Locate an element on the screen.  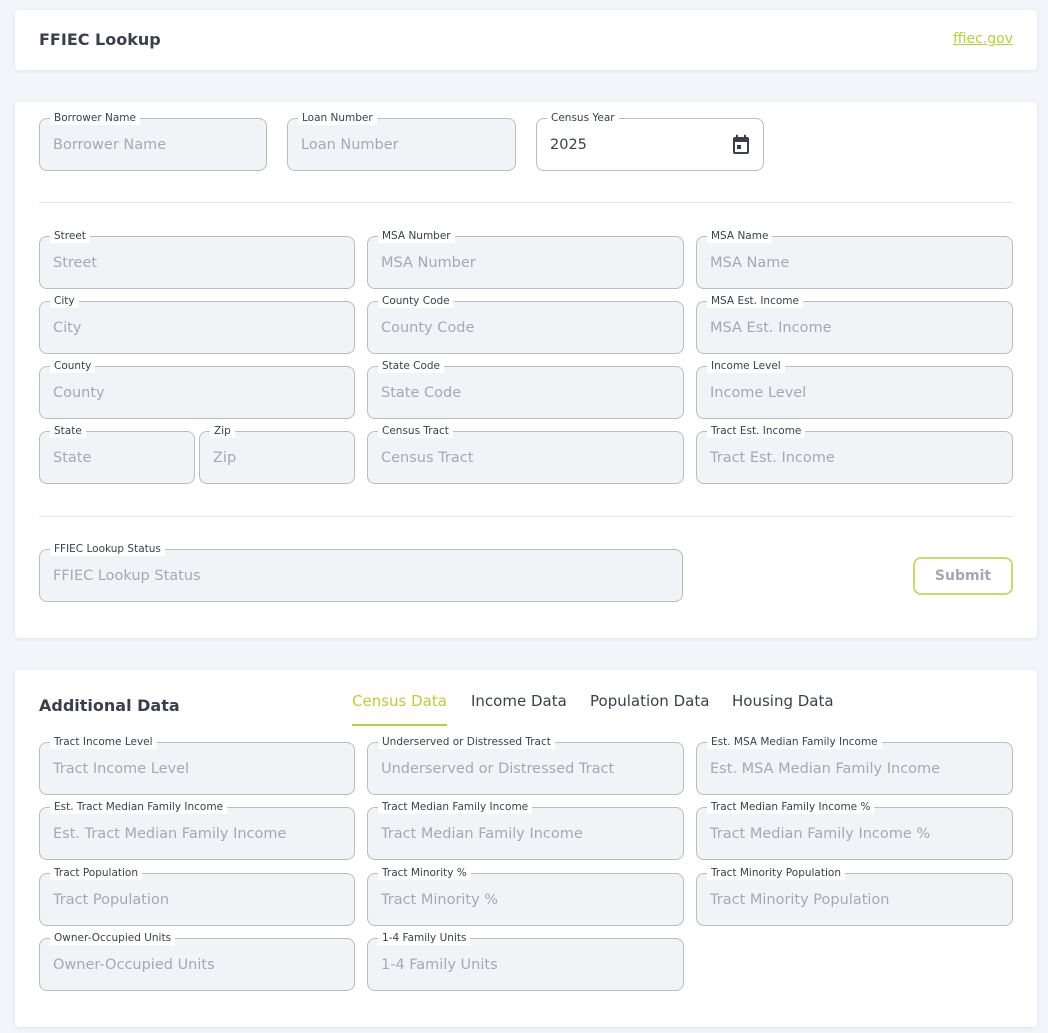
underserved-field: Underserved or Distressed Tract is located at coordinates (525, 765).